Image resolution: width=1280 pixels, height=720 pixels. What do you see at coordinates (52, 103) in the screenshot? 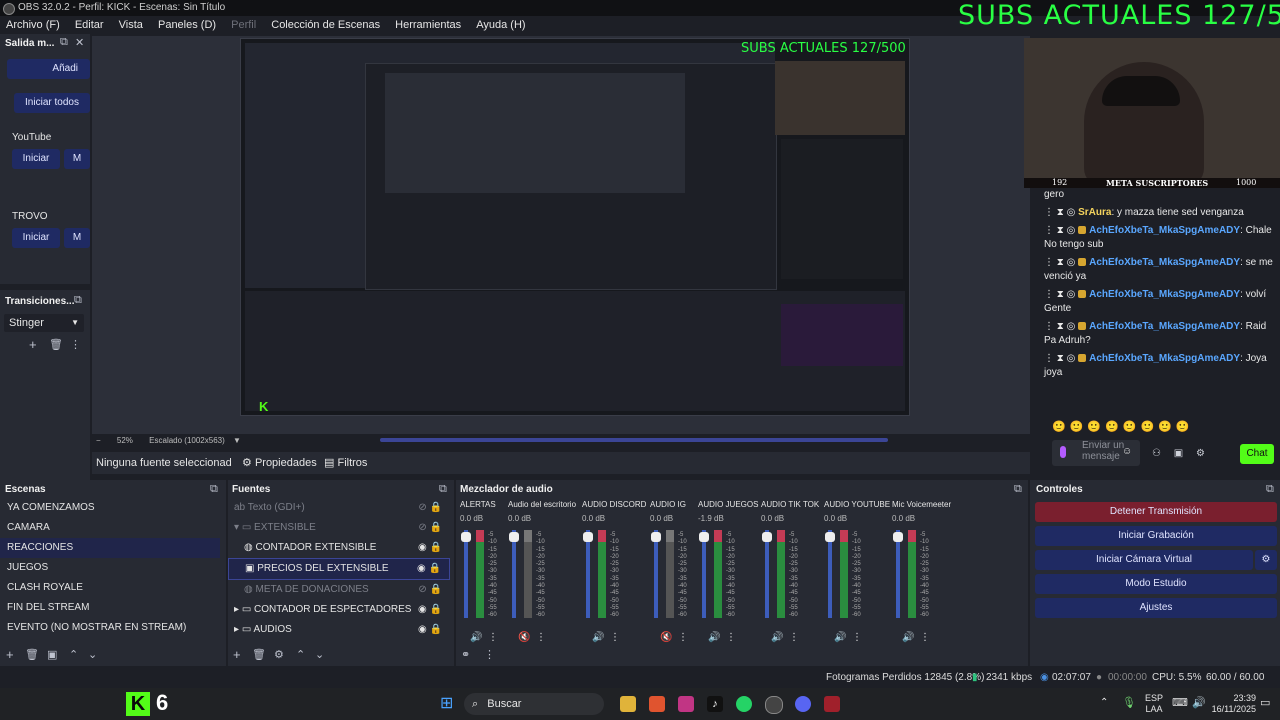
I see `start-all-button: Iniciar todos` at bounding box center [52, 103].